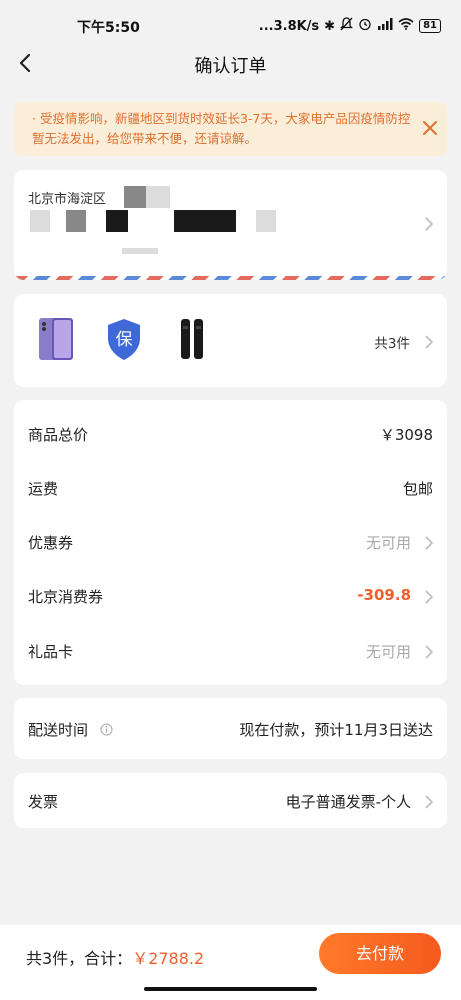  I want to click on accessory-product-icon, so click(192, 339).